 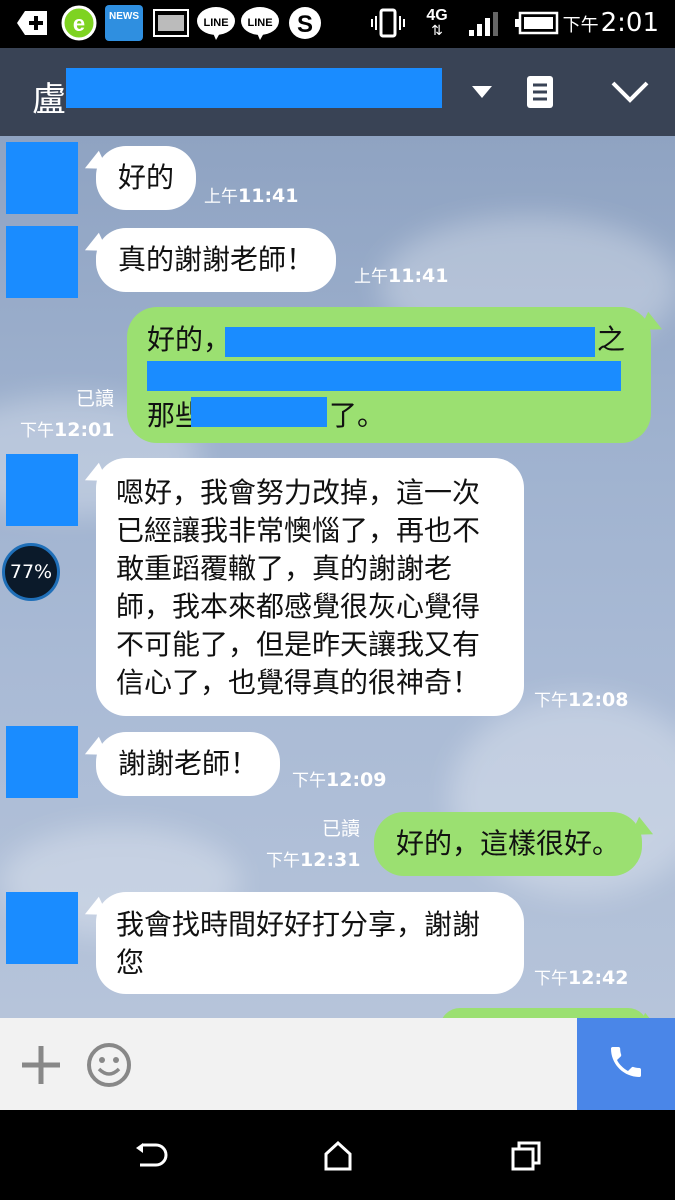 I want to click on 4g-icon: 4G ⇅, so click(x=437, y=23).